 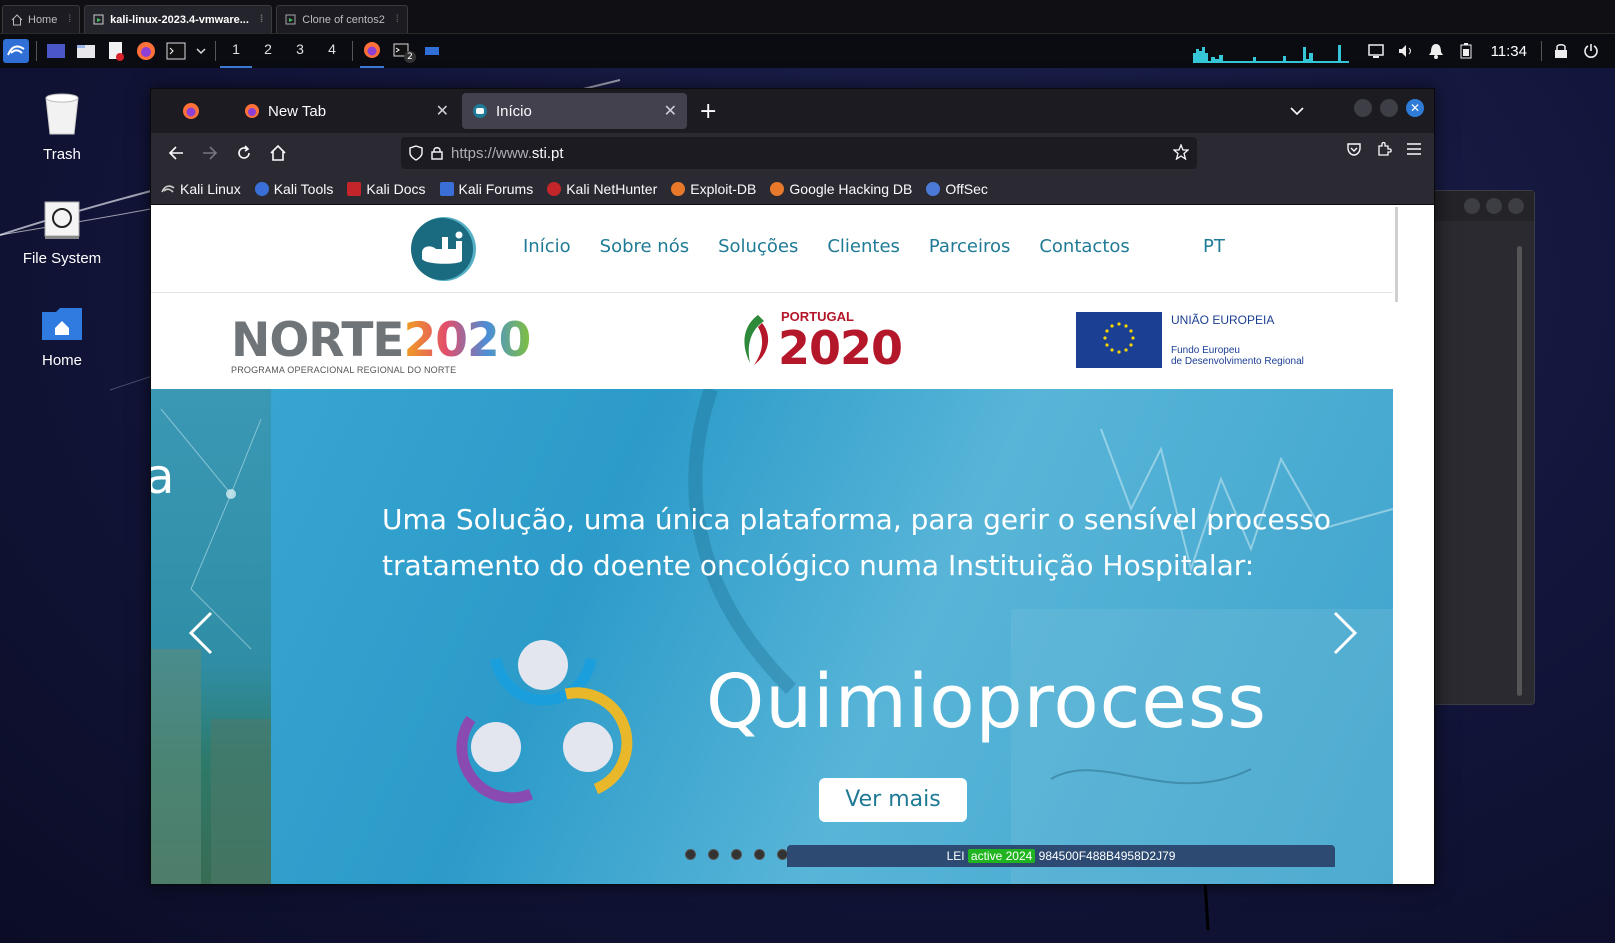 I want to click on text-editor-icon, so click(x=116, y=51).